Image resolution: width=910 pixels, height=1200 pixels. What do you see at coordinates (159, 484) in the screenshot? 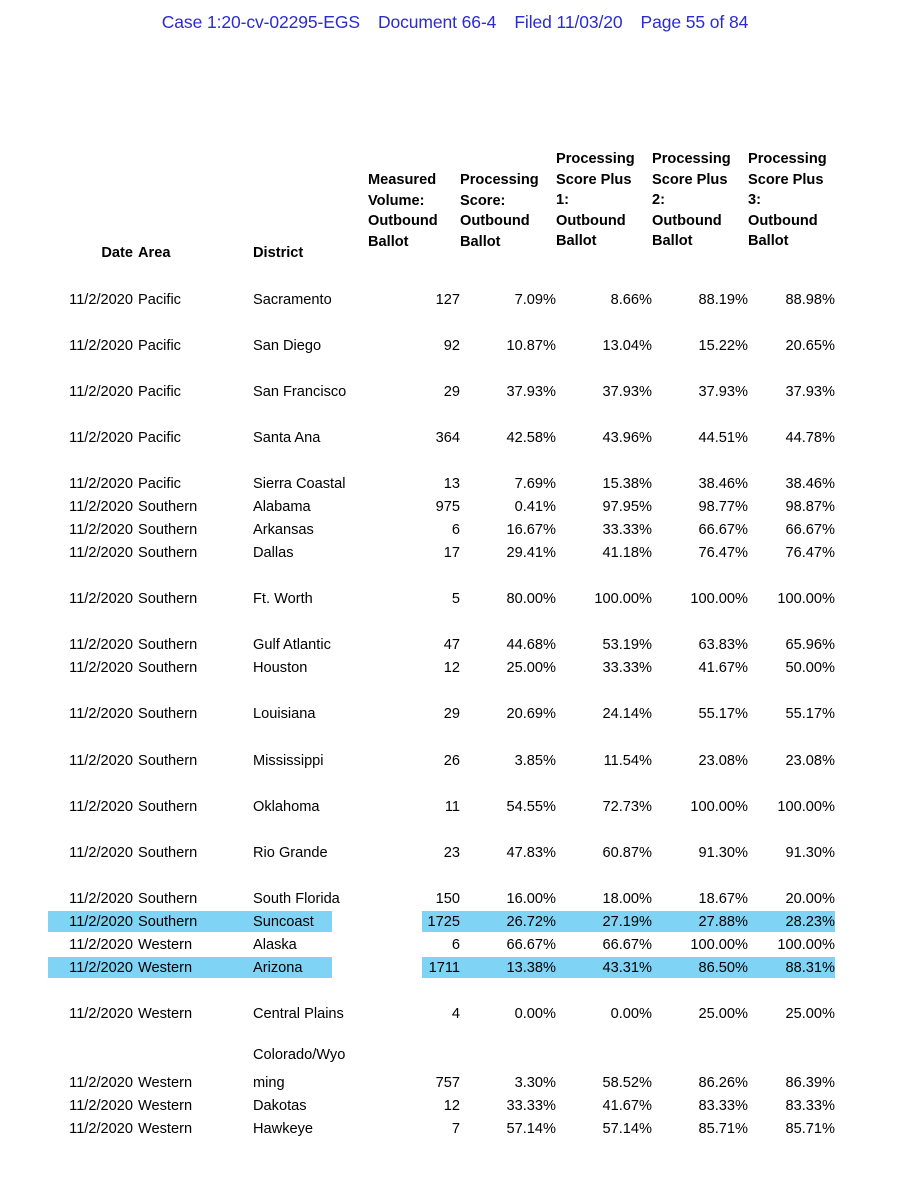
I see `cell-area: Pacific` at bounding box center [159, 484].